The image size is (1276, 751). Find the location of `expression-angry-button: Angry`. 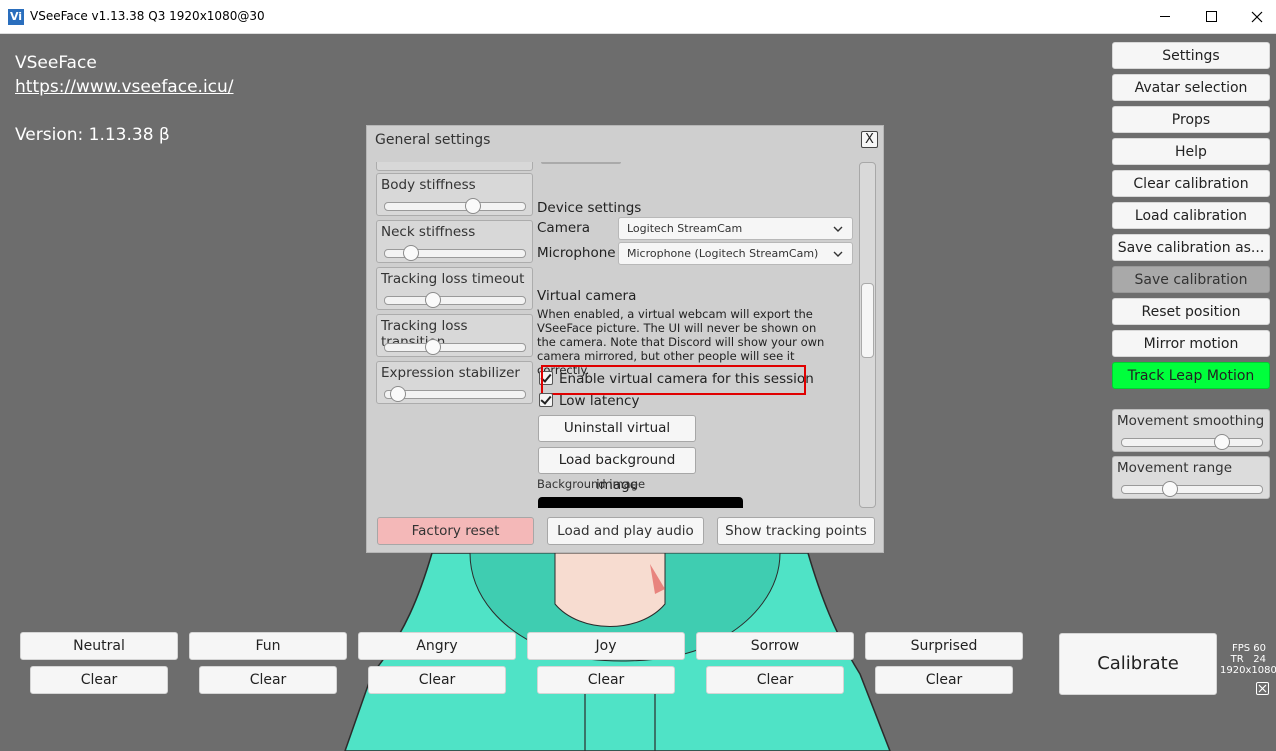

expression-angry-button: Angry is located at coordinates (437, 646).